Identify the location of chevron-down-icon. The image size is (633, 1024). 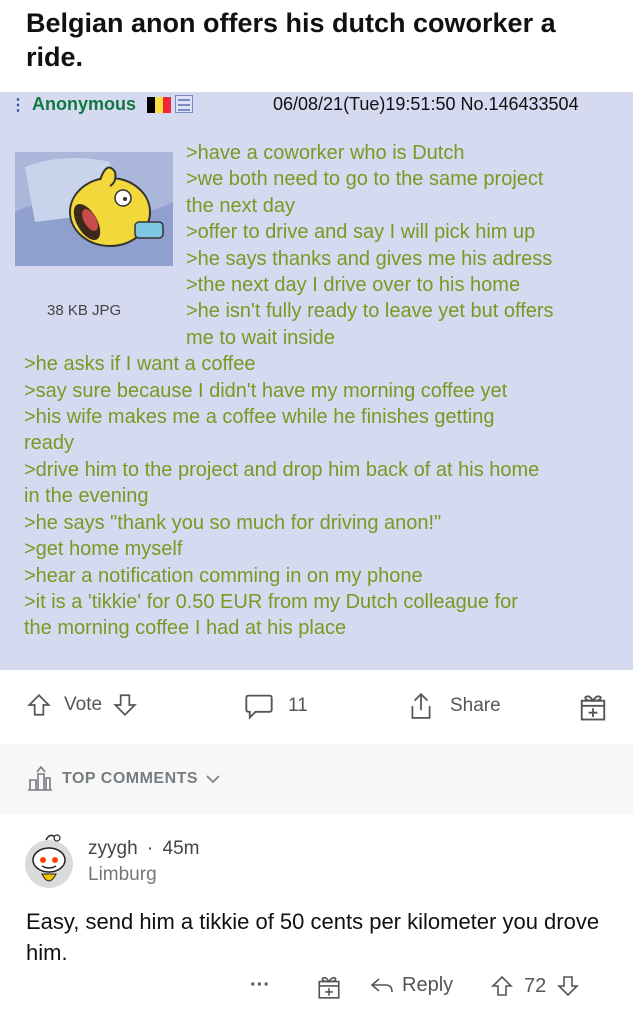
(213, 779).